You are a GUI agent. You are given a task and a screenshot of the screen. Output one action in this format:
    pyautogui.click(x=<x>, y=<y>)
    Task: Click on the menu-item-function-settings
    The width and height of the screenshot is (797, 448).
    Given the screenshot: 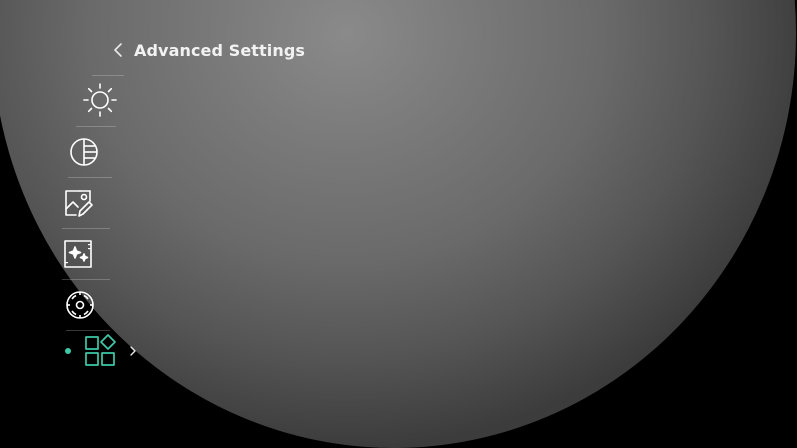 What is the action you would take?
    pyautogui.click(x=107, y=353)
    